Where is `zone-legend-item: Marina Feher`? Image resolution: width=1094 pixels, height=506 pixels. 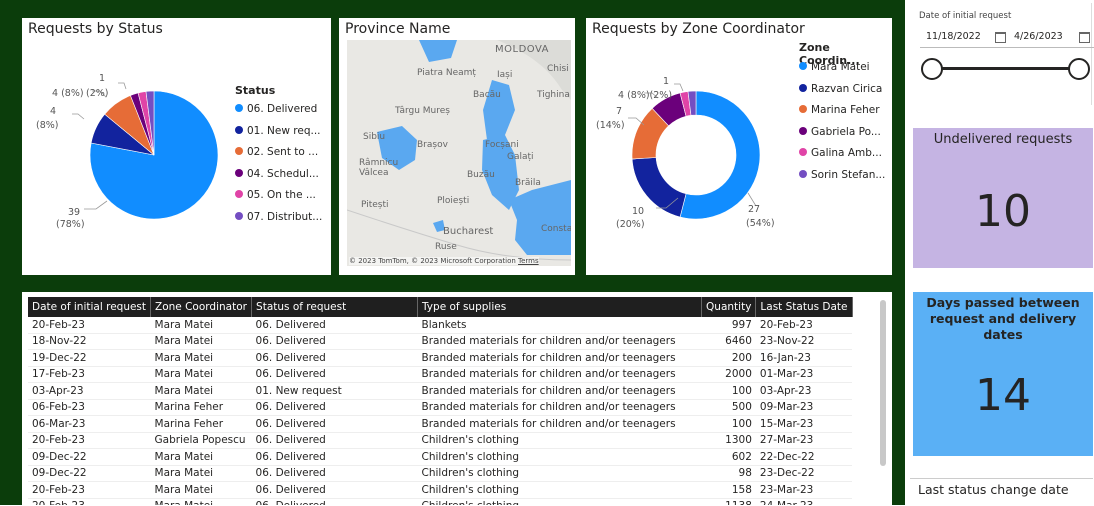 zone-legend-item: Marina Feher is located at coordinates (839, 110).